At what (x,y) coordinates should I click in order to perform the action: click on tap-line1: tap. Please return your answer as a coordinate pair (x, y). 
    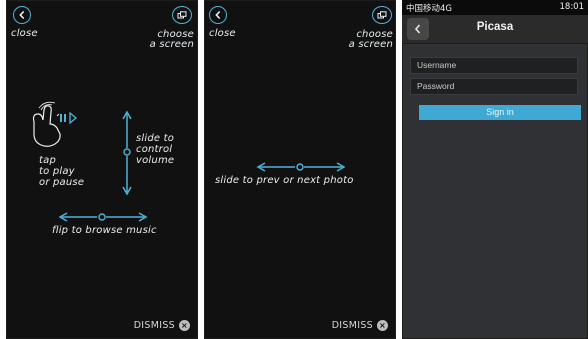
    Looking at the image, I should click on (47, 160).